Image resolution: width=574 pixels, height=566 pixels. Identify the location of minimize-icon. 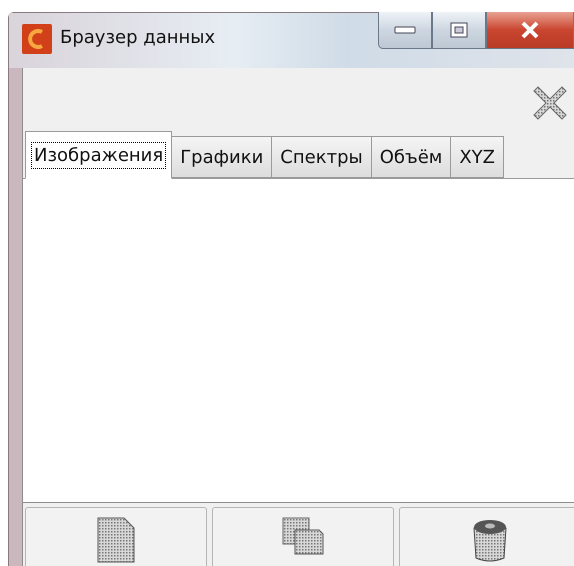
(405, 30).